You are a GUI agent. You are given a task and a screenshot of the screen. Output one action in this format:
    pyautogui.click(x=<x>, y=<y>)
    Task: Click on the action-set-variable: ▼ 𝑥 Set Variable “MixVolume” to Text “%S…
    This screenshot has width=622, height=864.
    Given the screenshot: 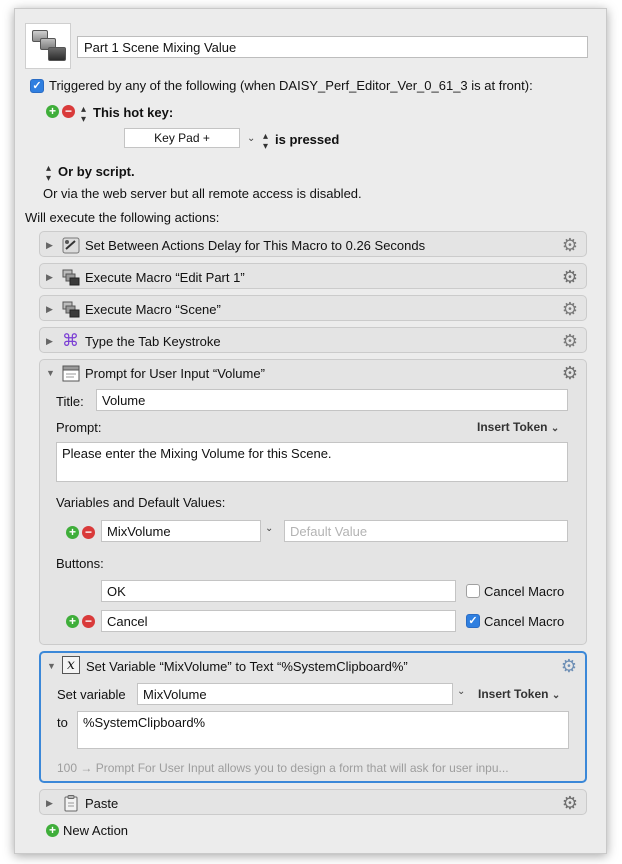 What is the action you would take?
    pyautogui.click(x=313, y=717)
    